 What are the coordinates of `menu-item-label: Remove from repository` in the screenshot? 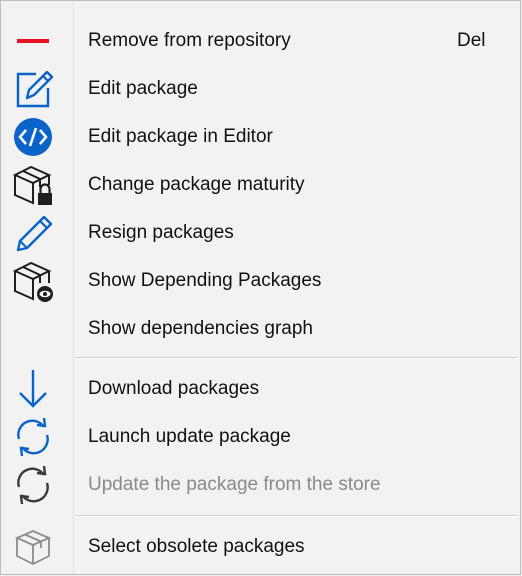 It's located at (189, 40).